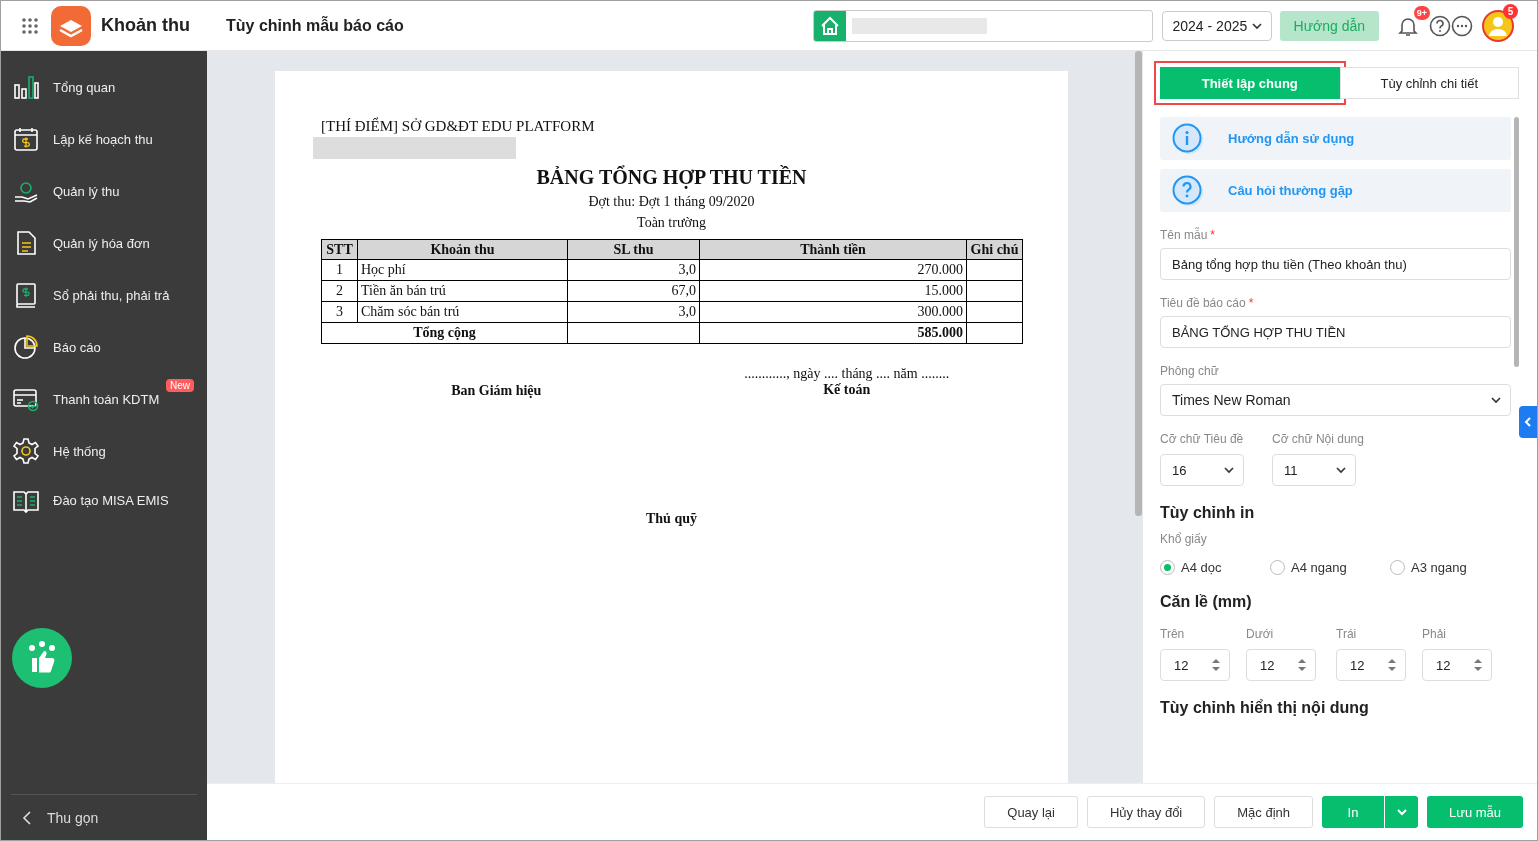  What do you see at coordinates (1510, 11) in the screenshot?
I see `avatar-badge: 5` at bounding box center [1510, 11].